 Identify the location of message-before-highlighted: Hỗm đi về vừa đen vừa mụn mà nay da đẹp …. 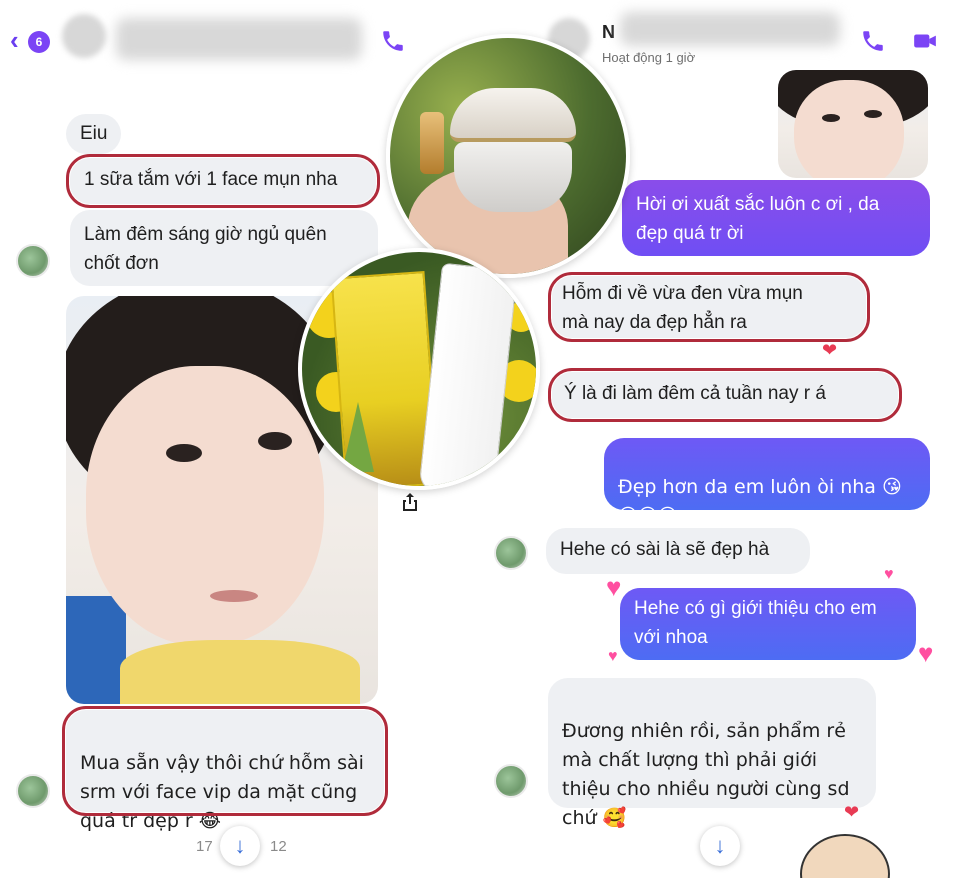
(709, 307).